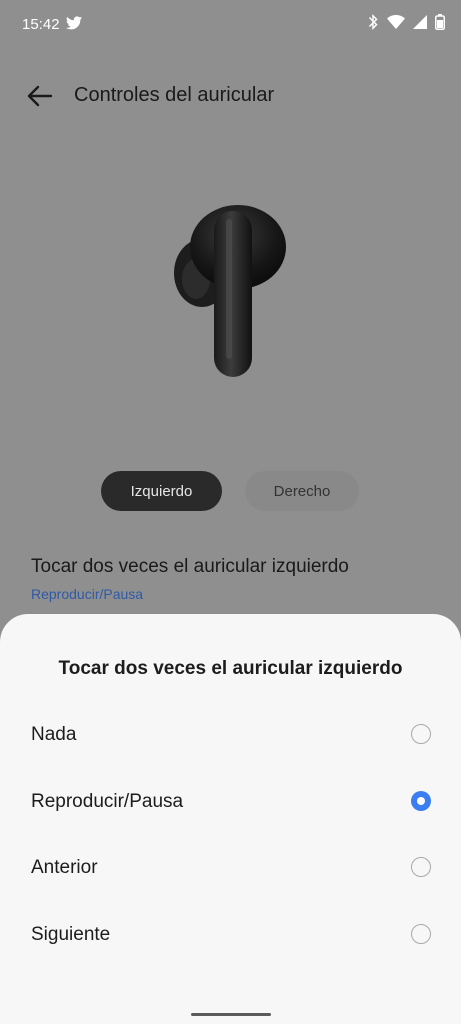 The image size is (461, 1024). Describe the element at coordinates (40, 96) in the screenshot. I see `back-arrow-icon` at that location.